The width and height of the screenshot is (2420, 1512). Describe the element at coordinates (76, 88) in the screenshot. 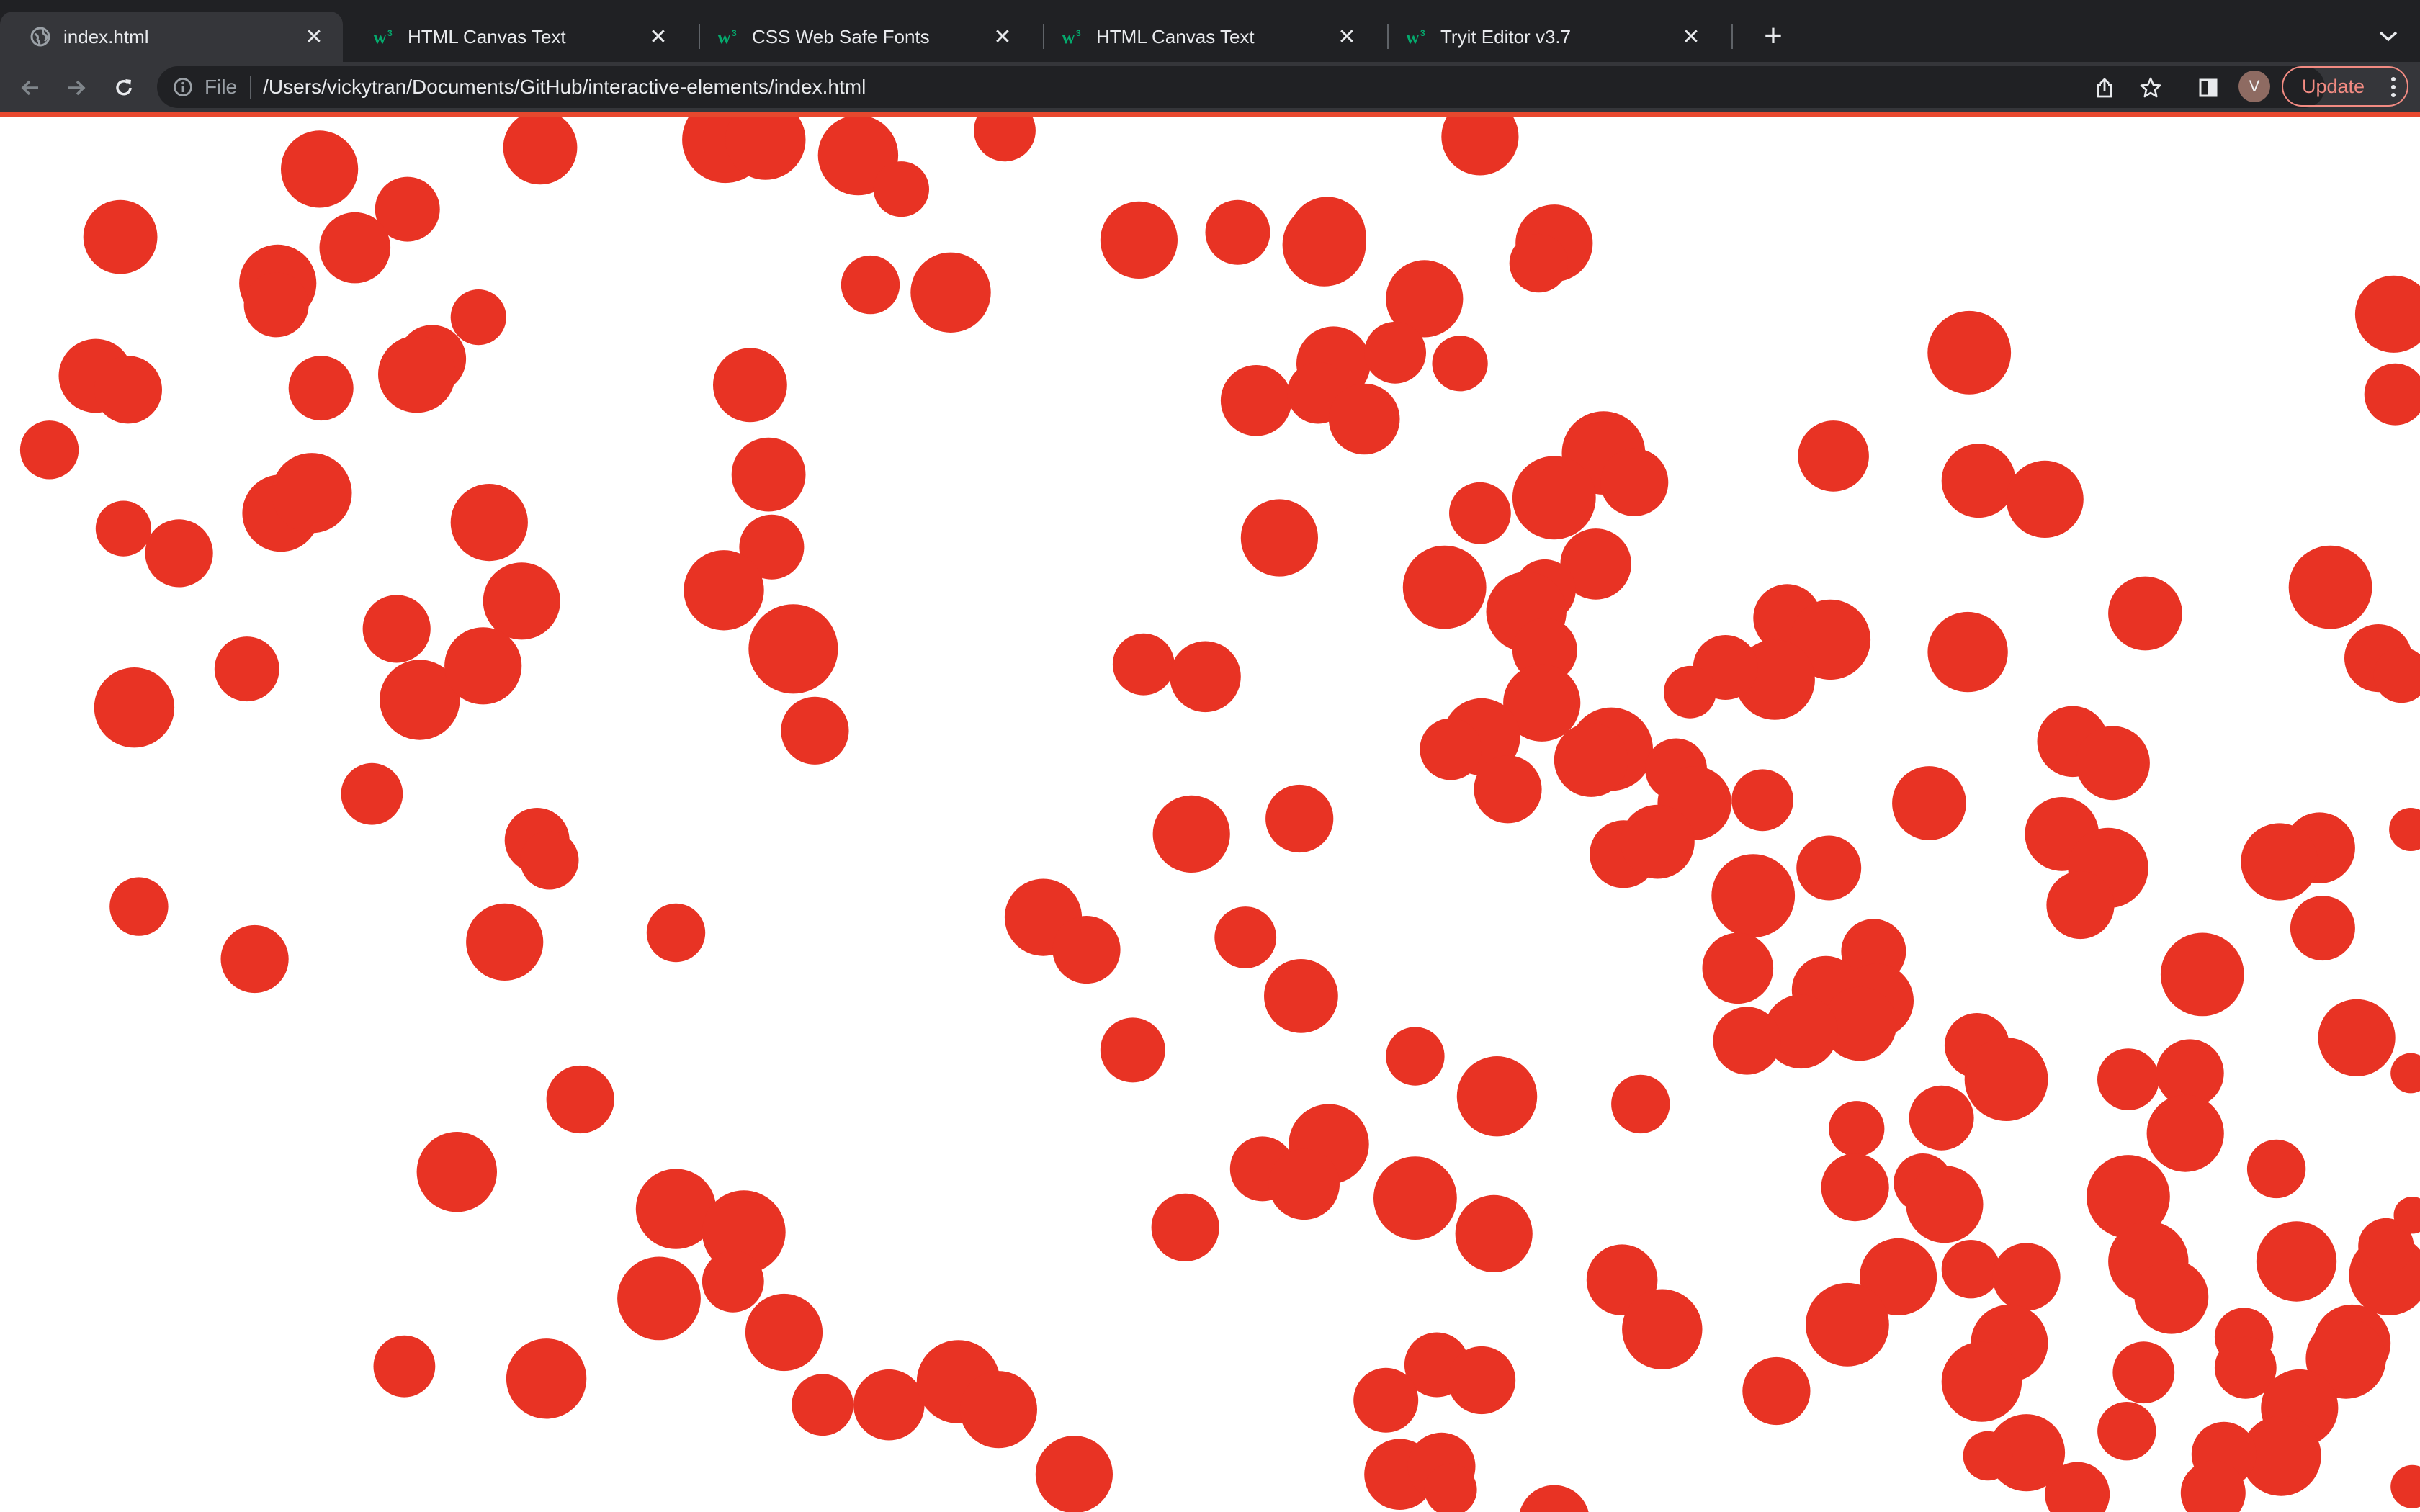

I see `forward-arrow-icon` at that location.